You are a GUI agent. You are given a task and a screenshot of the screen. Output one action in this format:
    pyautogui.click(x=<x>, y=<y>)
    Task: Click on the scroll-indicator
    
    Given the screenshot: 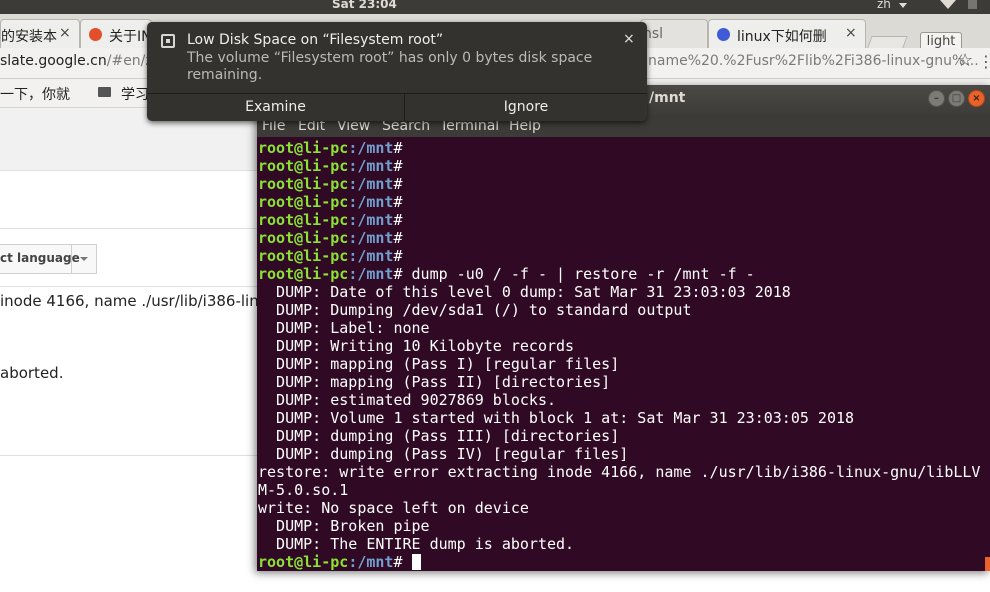 What is the action you would take?
    pyautogui.click(x=987, y=564)
    